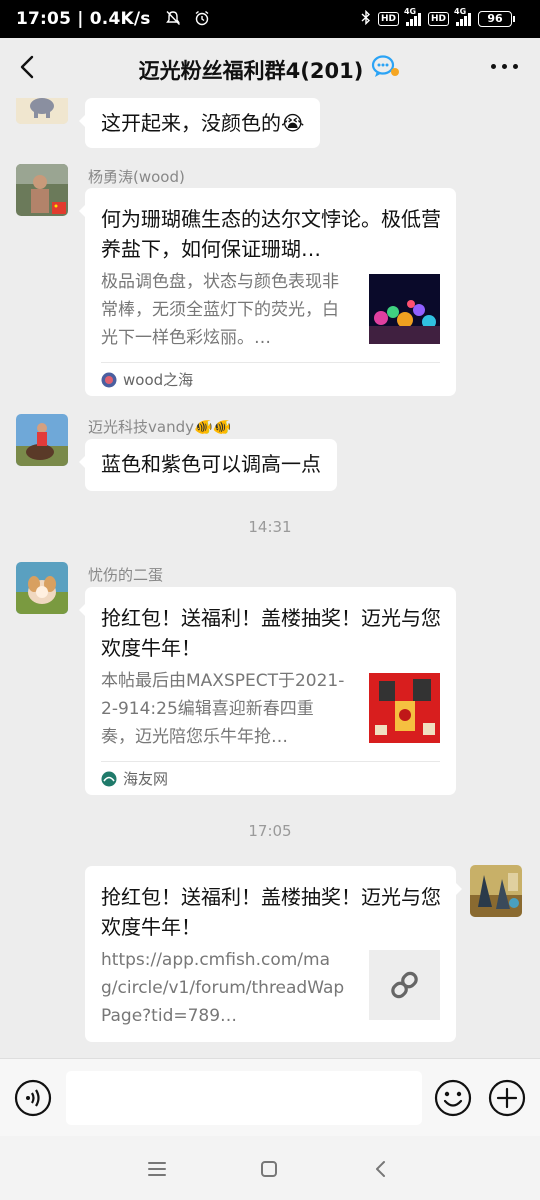 The width and height of the screenshot is (540, 1200). I want to click on menu-icon, so click(157, 1169).